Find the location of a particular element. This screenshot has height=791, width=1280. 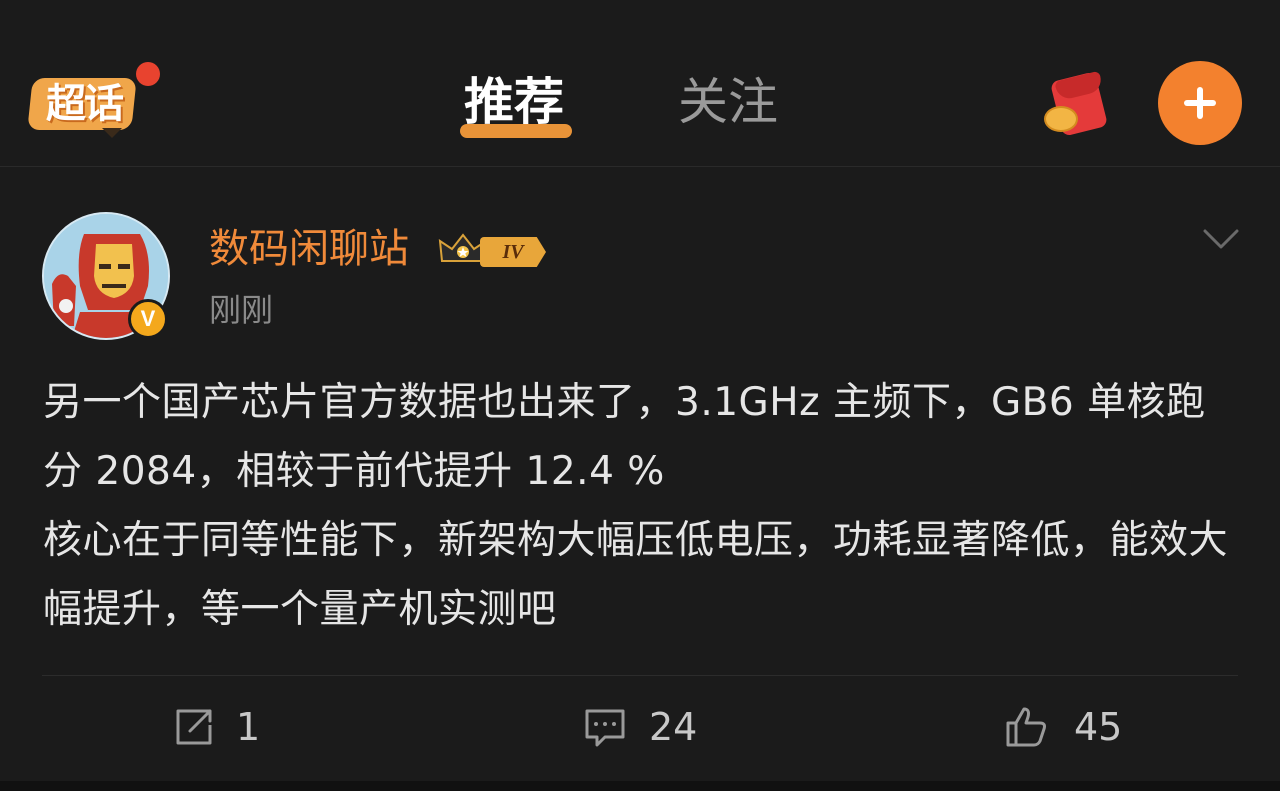

chevron-down-icon is located at coordinates (1221, 239).